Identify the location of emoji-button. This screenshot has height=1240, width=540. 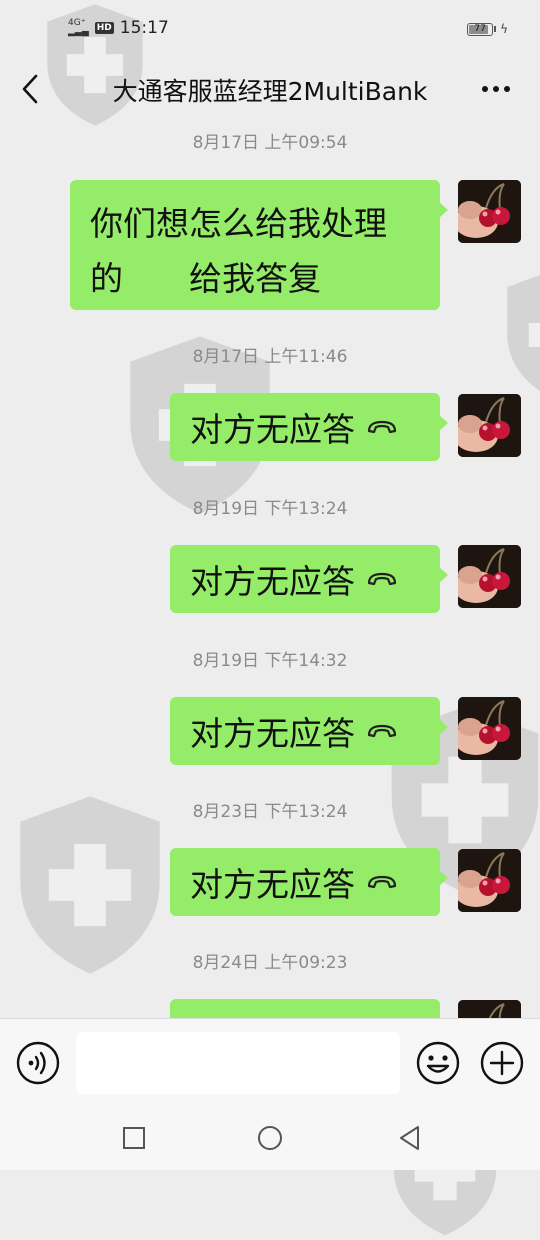
(438, 1063).